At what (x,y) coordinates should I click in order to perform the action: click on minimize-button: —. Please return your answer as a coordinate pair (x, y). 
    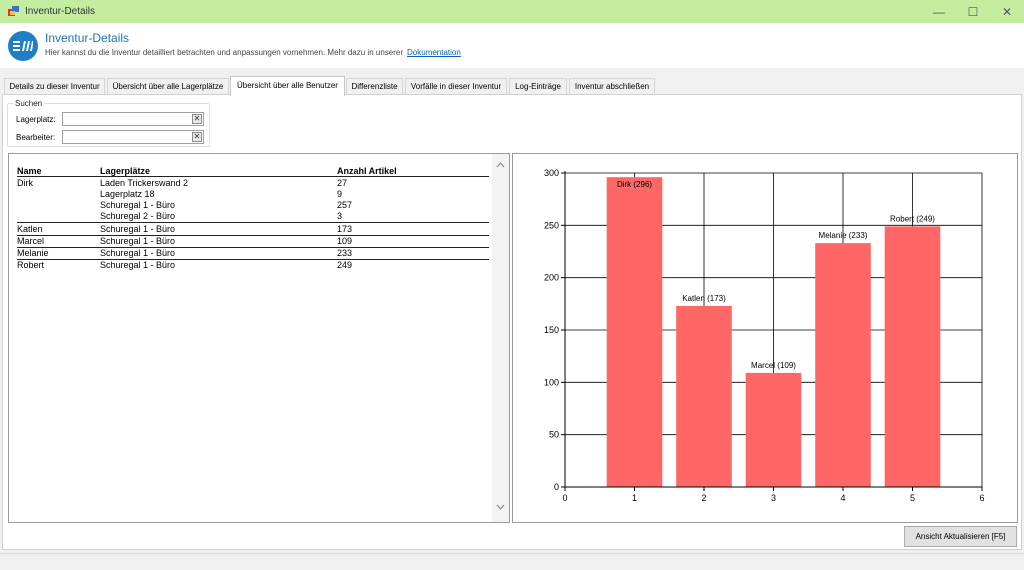
    Looking at the image, I should click on (939, 11).